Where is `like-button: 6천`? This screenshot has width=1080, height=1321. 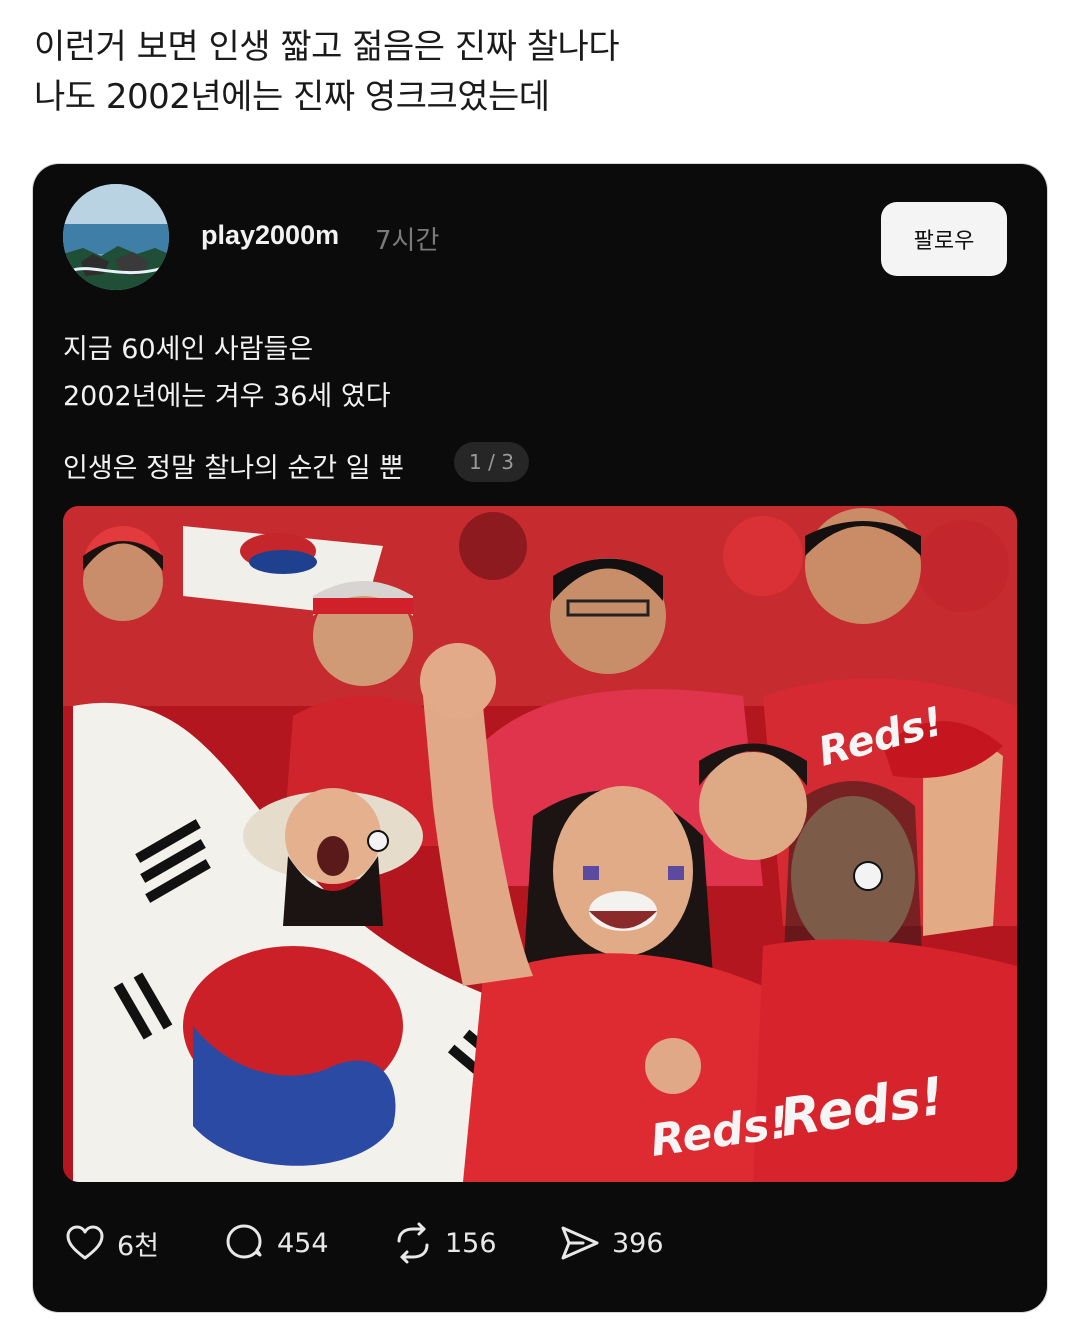 like-button: 6천 is located at coordinates (111, 1243).